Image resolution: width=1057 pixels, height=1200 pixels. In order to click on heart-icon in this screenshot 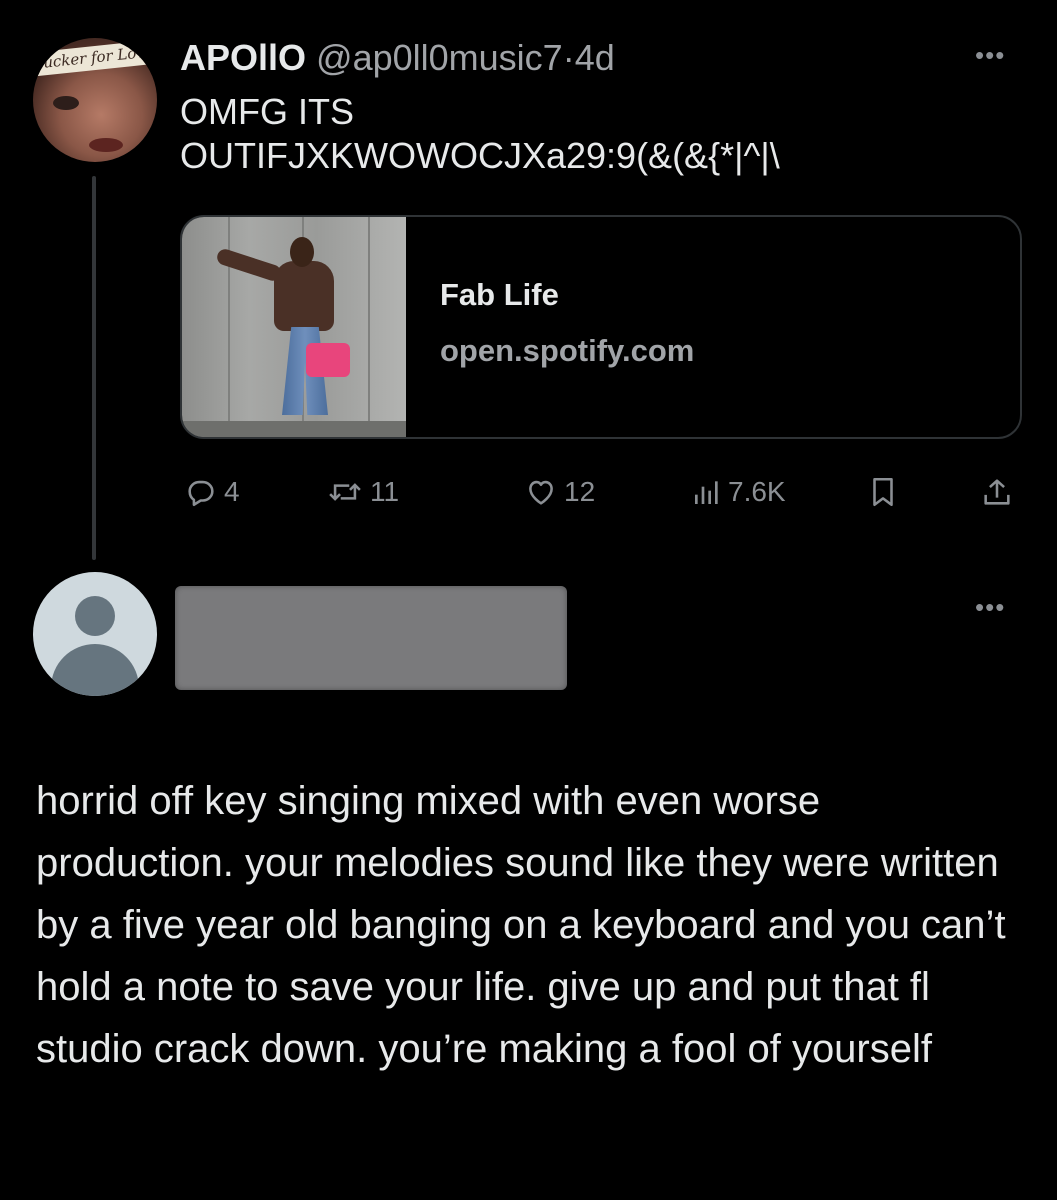, I will do `click(541, 492)`.